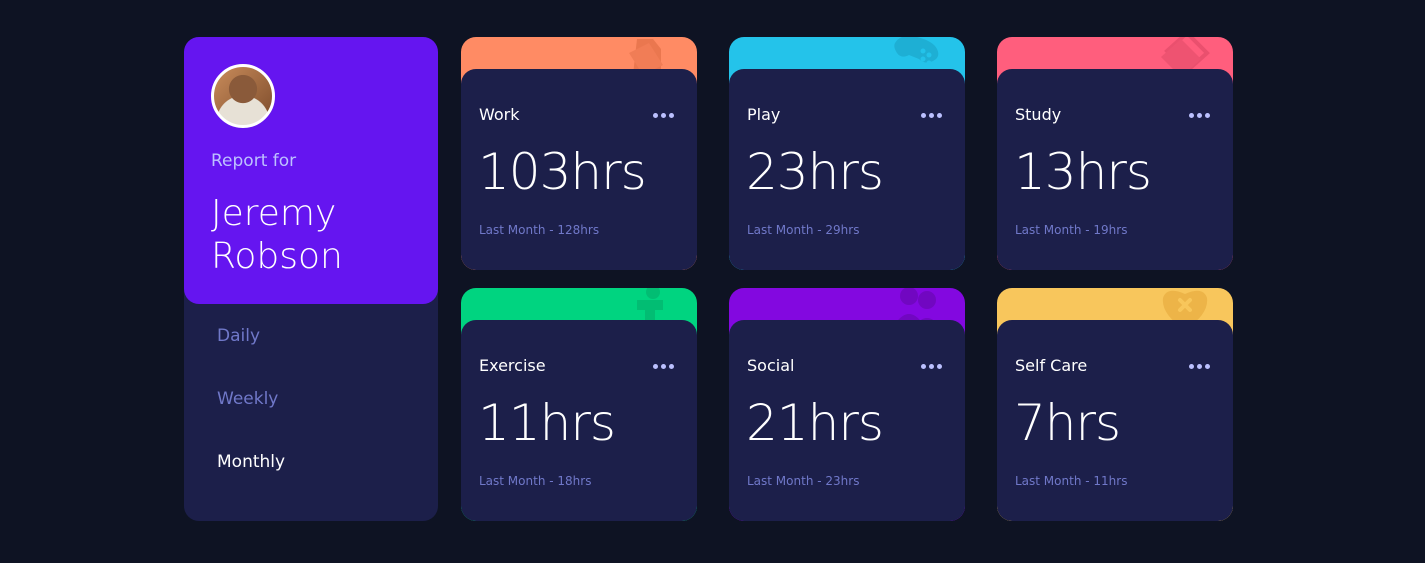  Describe the element at coordinates (1067, 423) in the screenshot. I see `activity-hours: 7hrs` at that location.